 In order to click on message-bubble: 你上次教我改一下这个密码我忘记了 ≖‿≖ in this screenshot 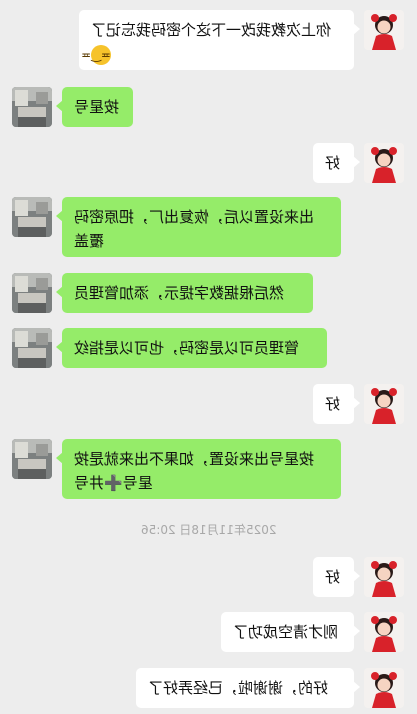, I will do `click(219, 40)`.